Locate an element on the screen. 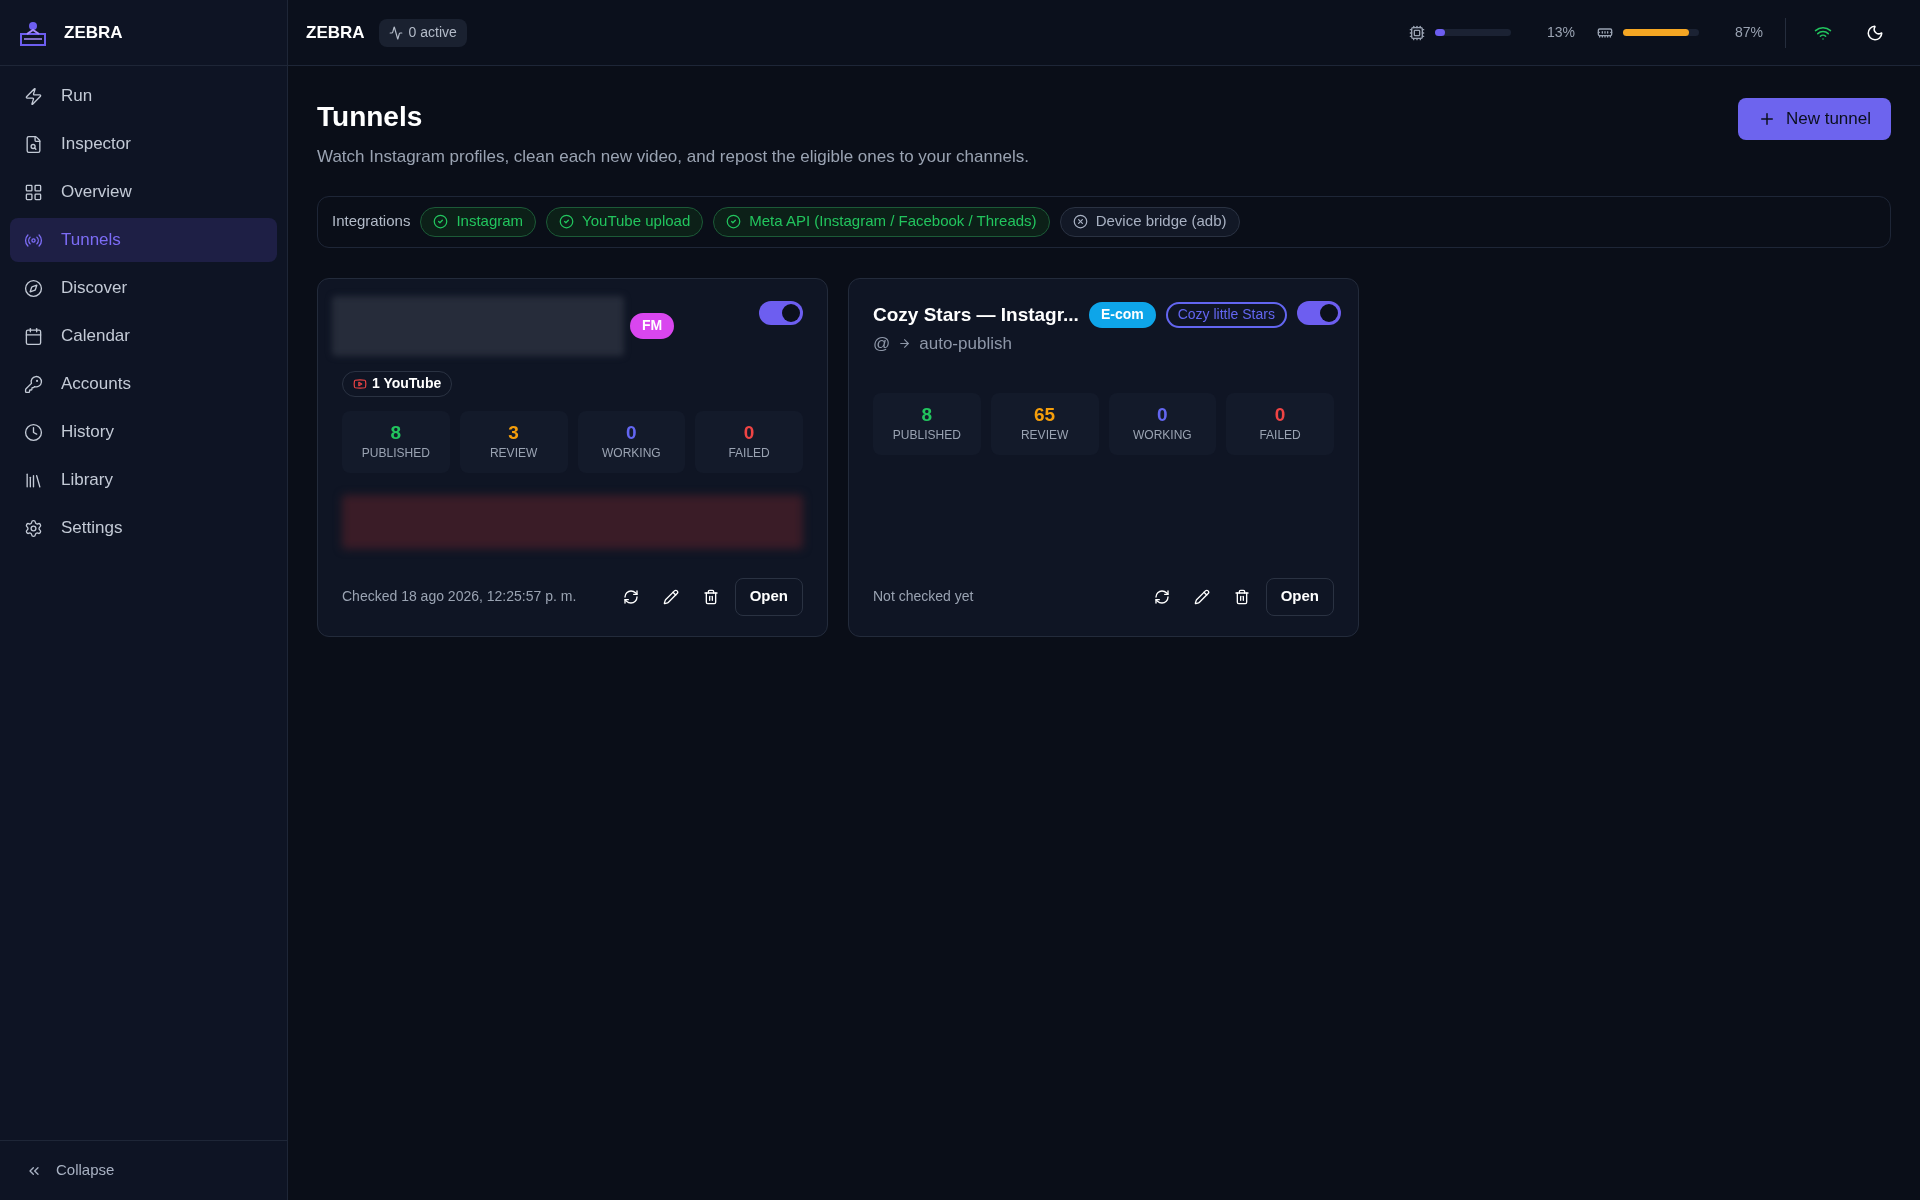  nav-item: Settings is located at coordinates (143, 528).